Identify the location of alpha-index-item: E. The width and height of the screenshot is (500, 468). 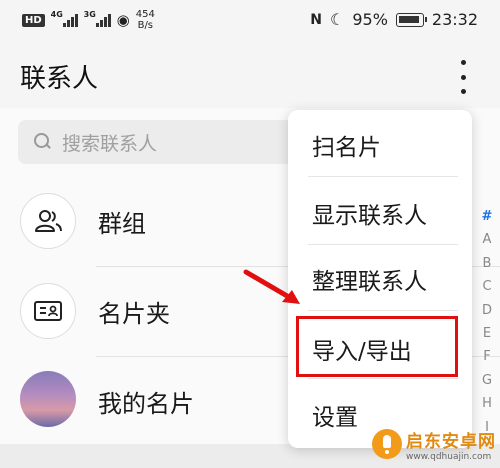
(487, 333).